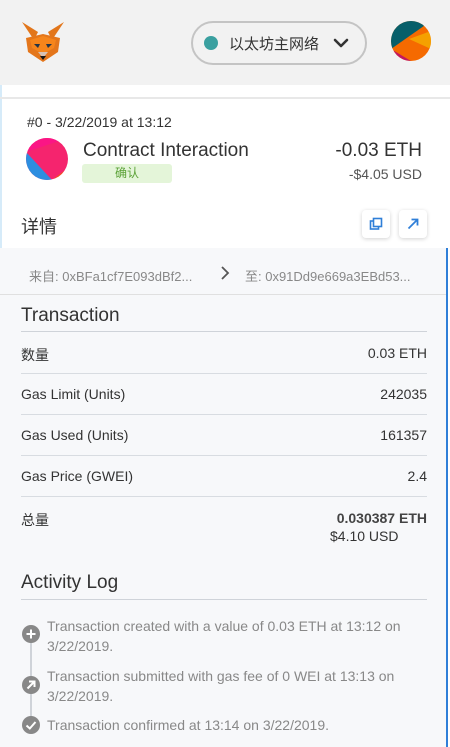 The height and width of the screenshot is (747, 450). What do you see at coordinates (378, 150) in the screenshot?
I see `transaction-amount: -0.03 ETH` at bounding box center [378, 150].